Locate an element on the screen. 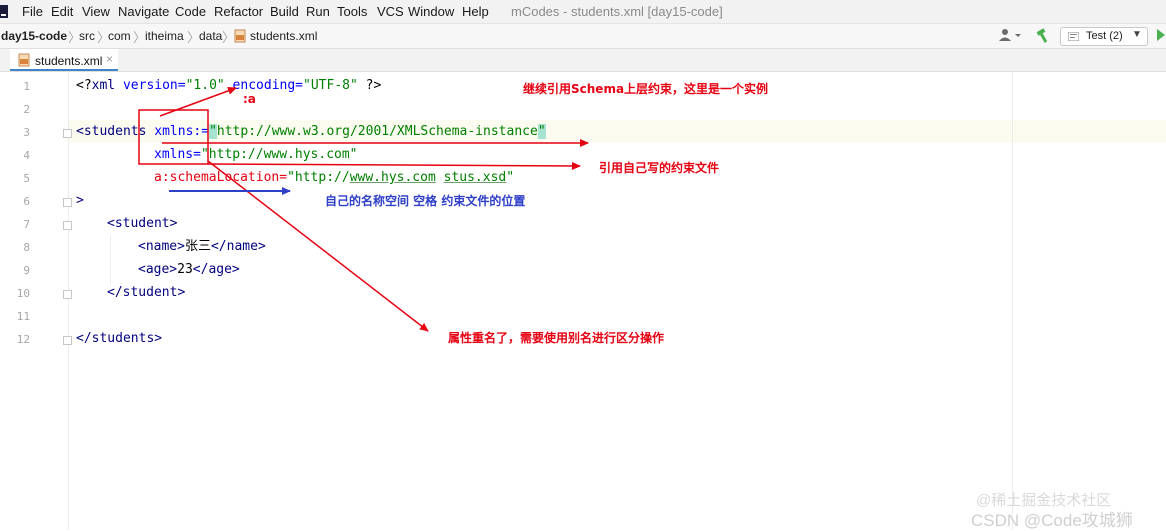  token: version= is located at coordinates (150, 85).